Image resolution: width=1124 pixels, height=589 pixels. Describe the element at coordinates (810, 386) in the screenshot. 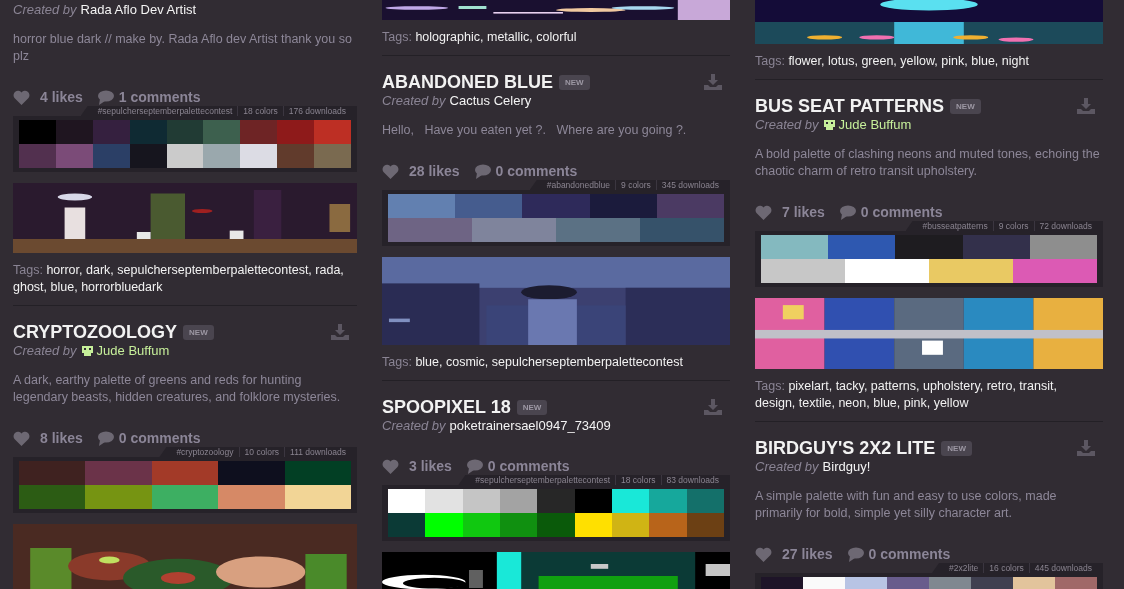

I see `tag-link: pixelart,` at that location.